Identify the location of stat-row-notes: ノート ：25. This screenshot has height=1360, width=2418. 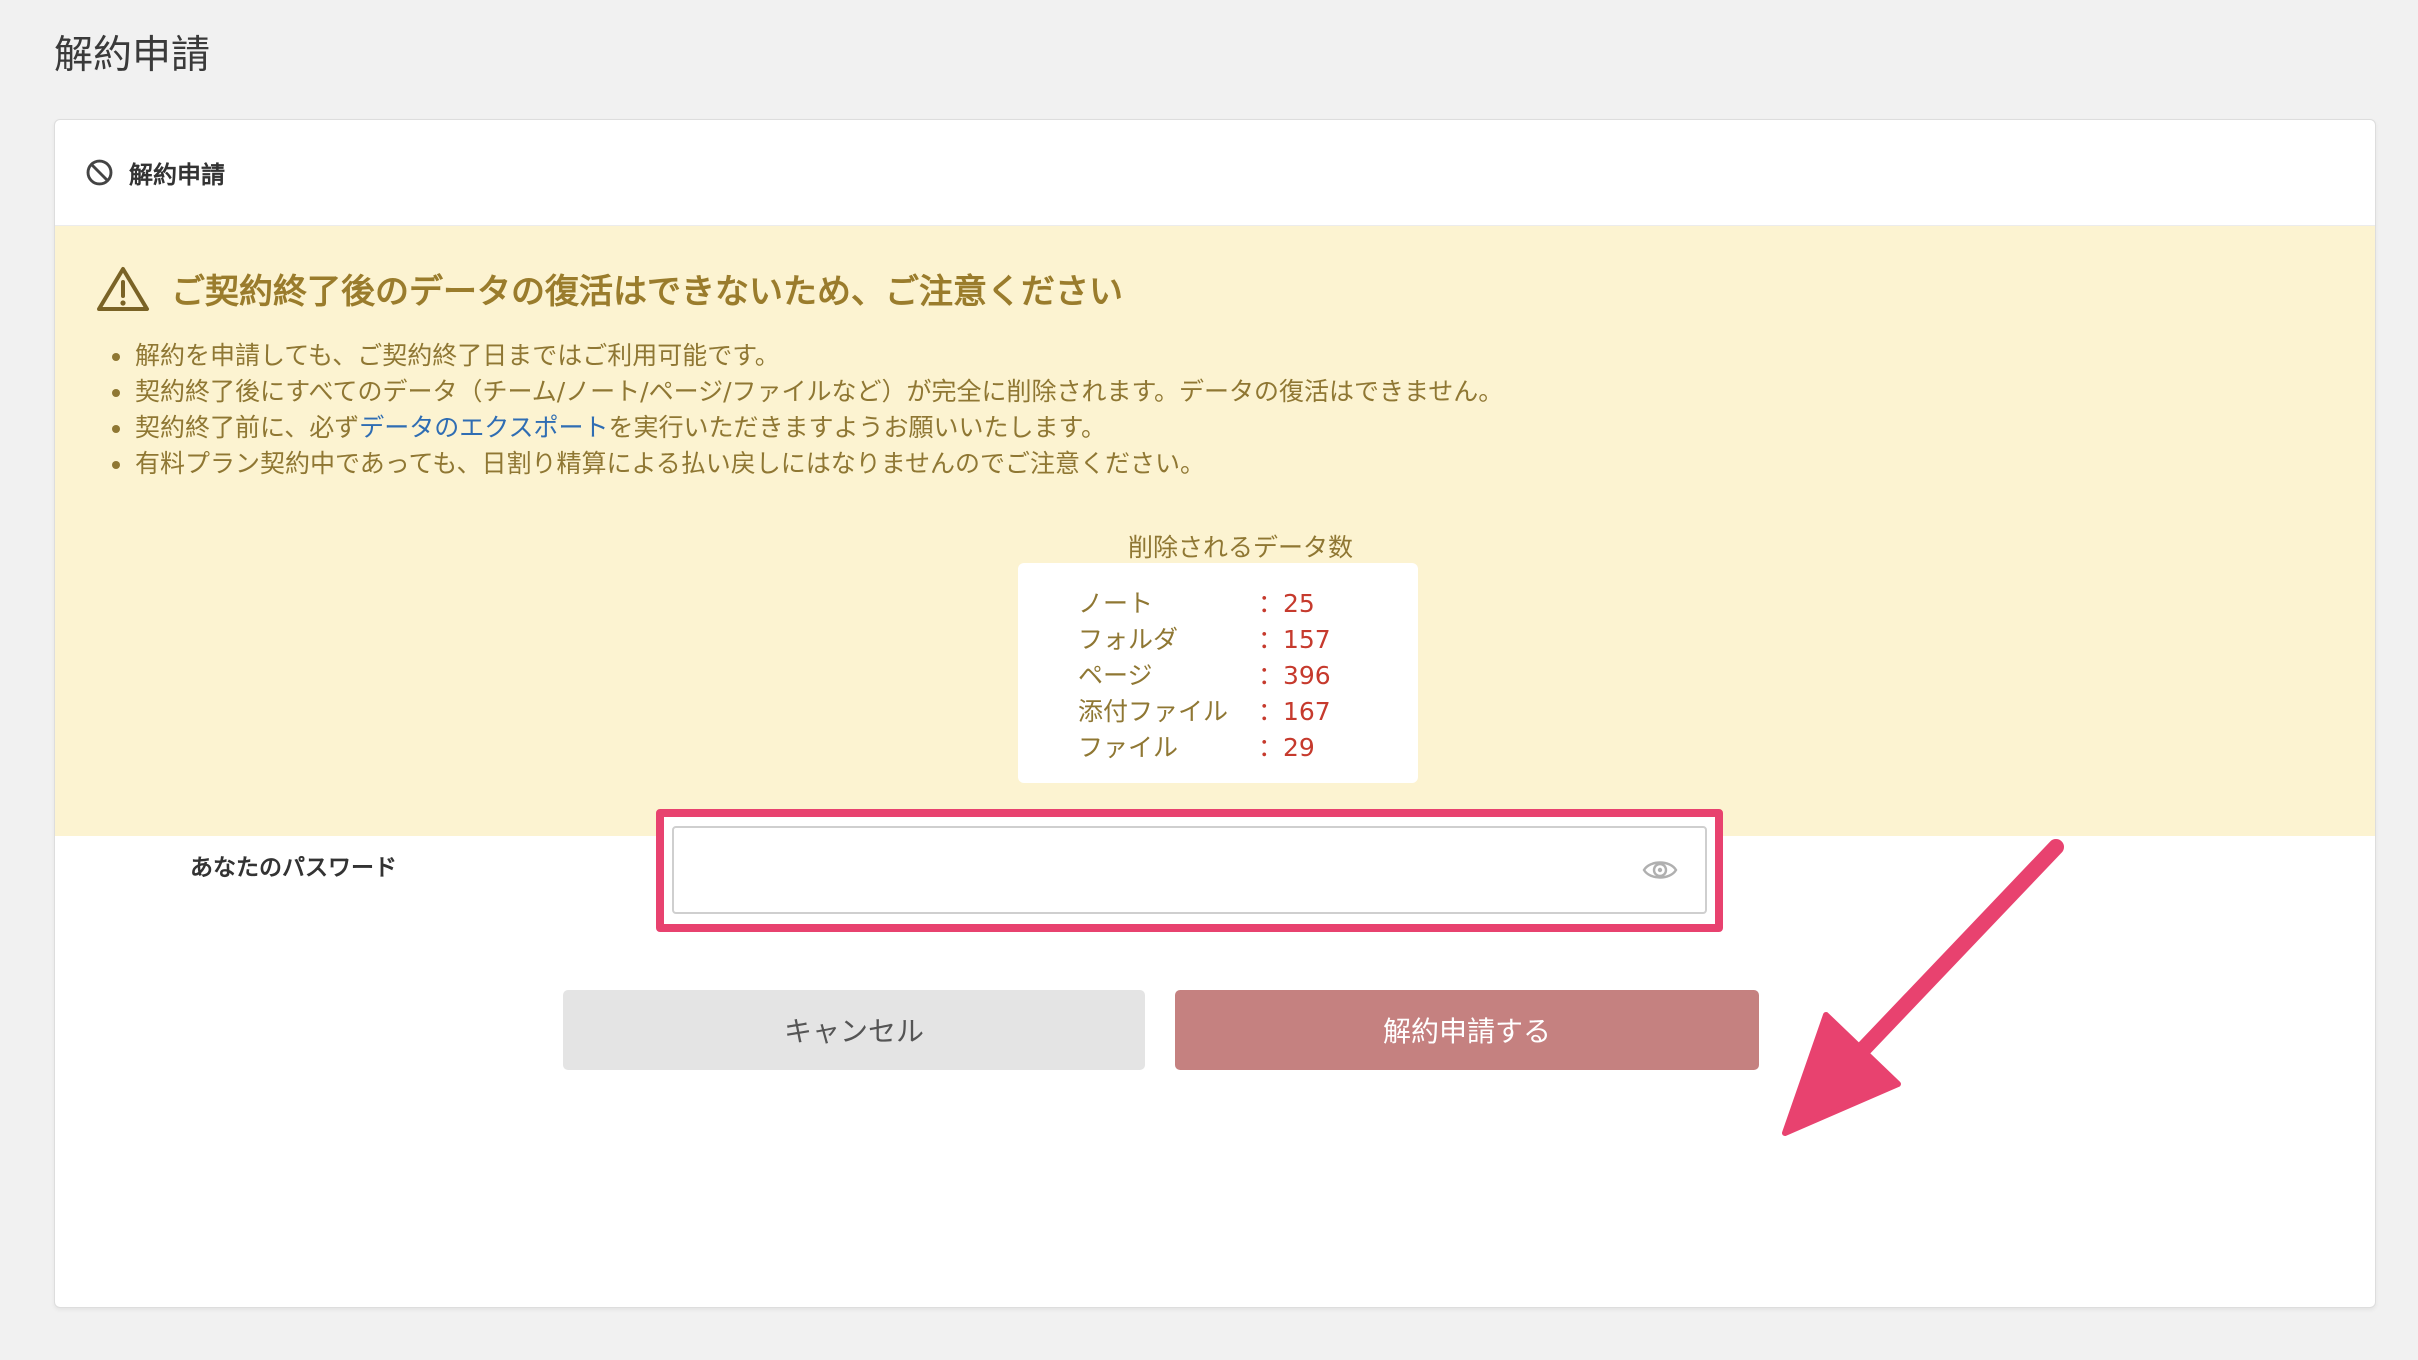
(1248, 604).